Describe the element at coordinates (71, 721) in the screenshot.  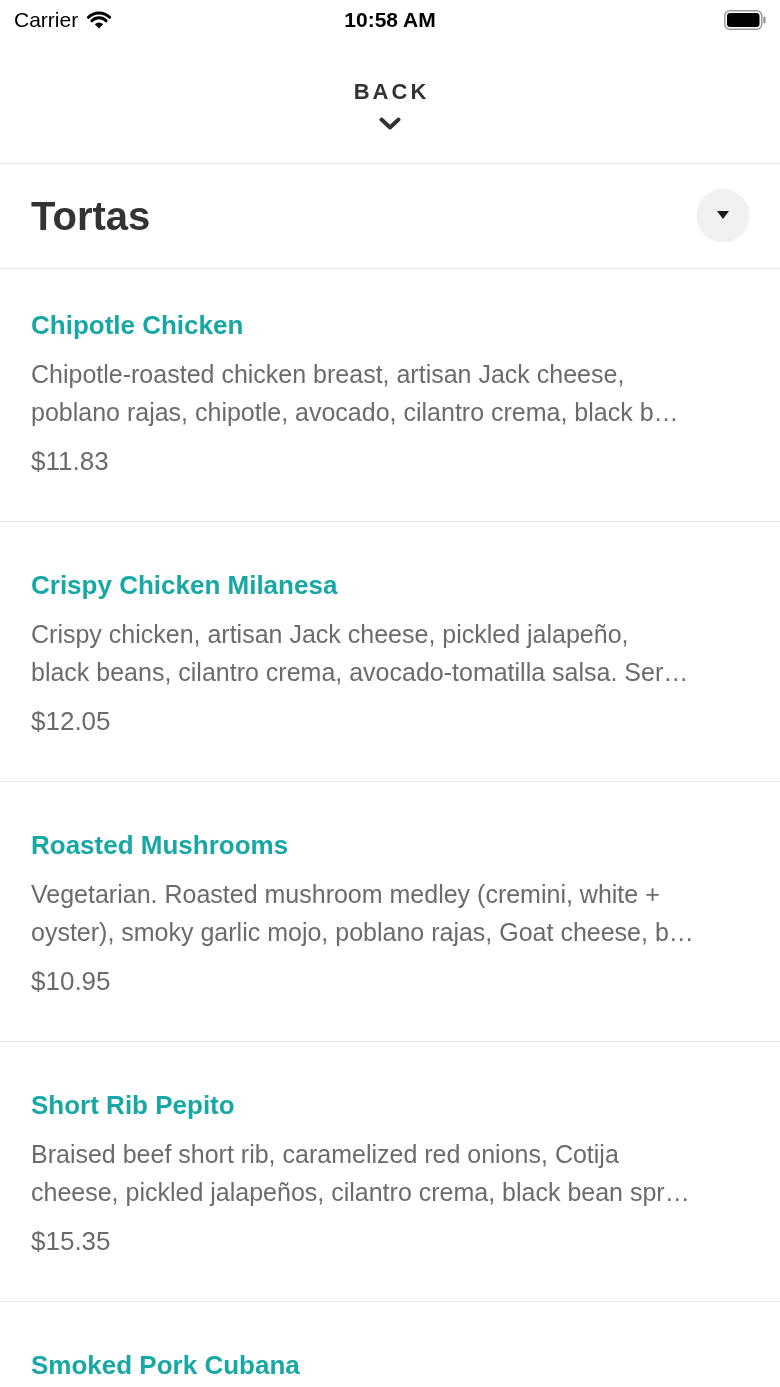
I see `item-price: $12.05` at that location.